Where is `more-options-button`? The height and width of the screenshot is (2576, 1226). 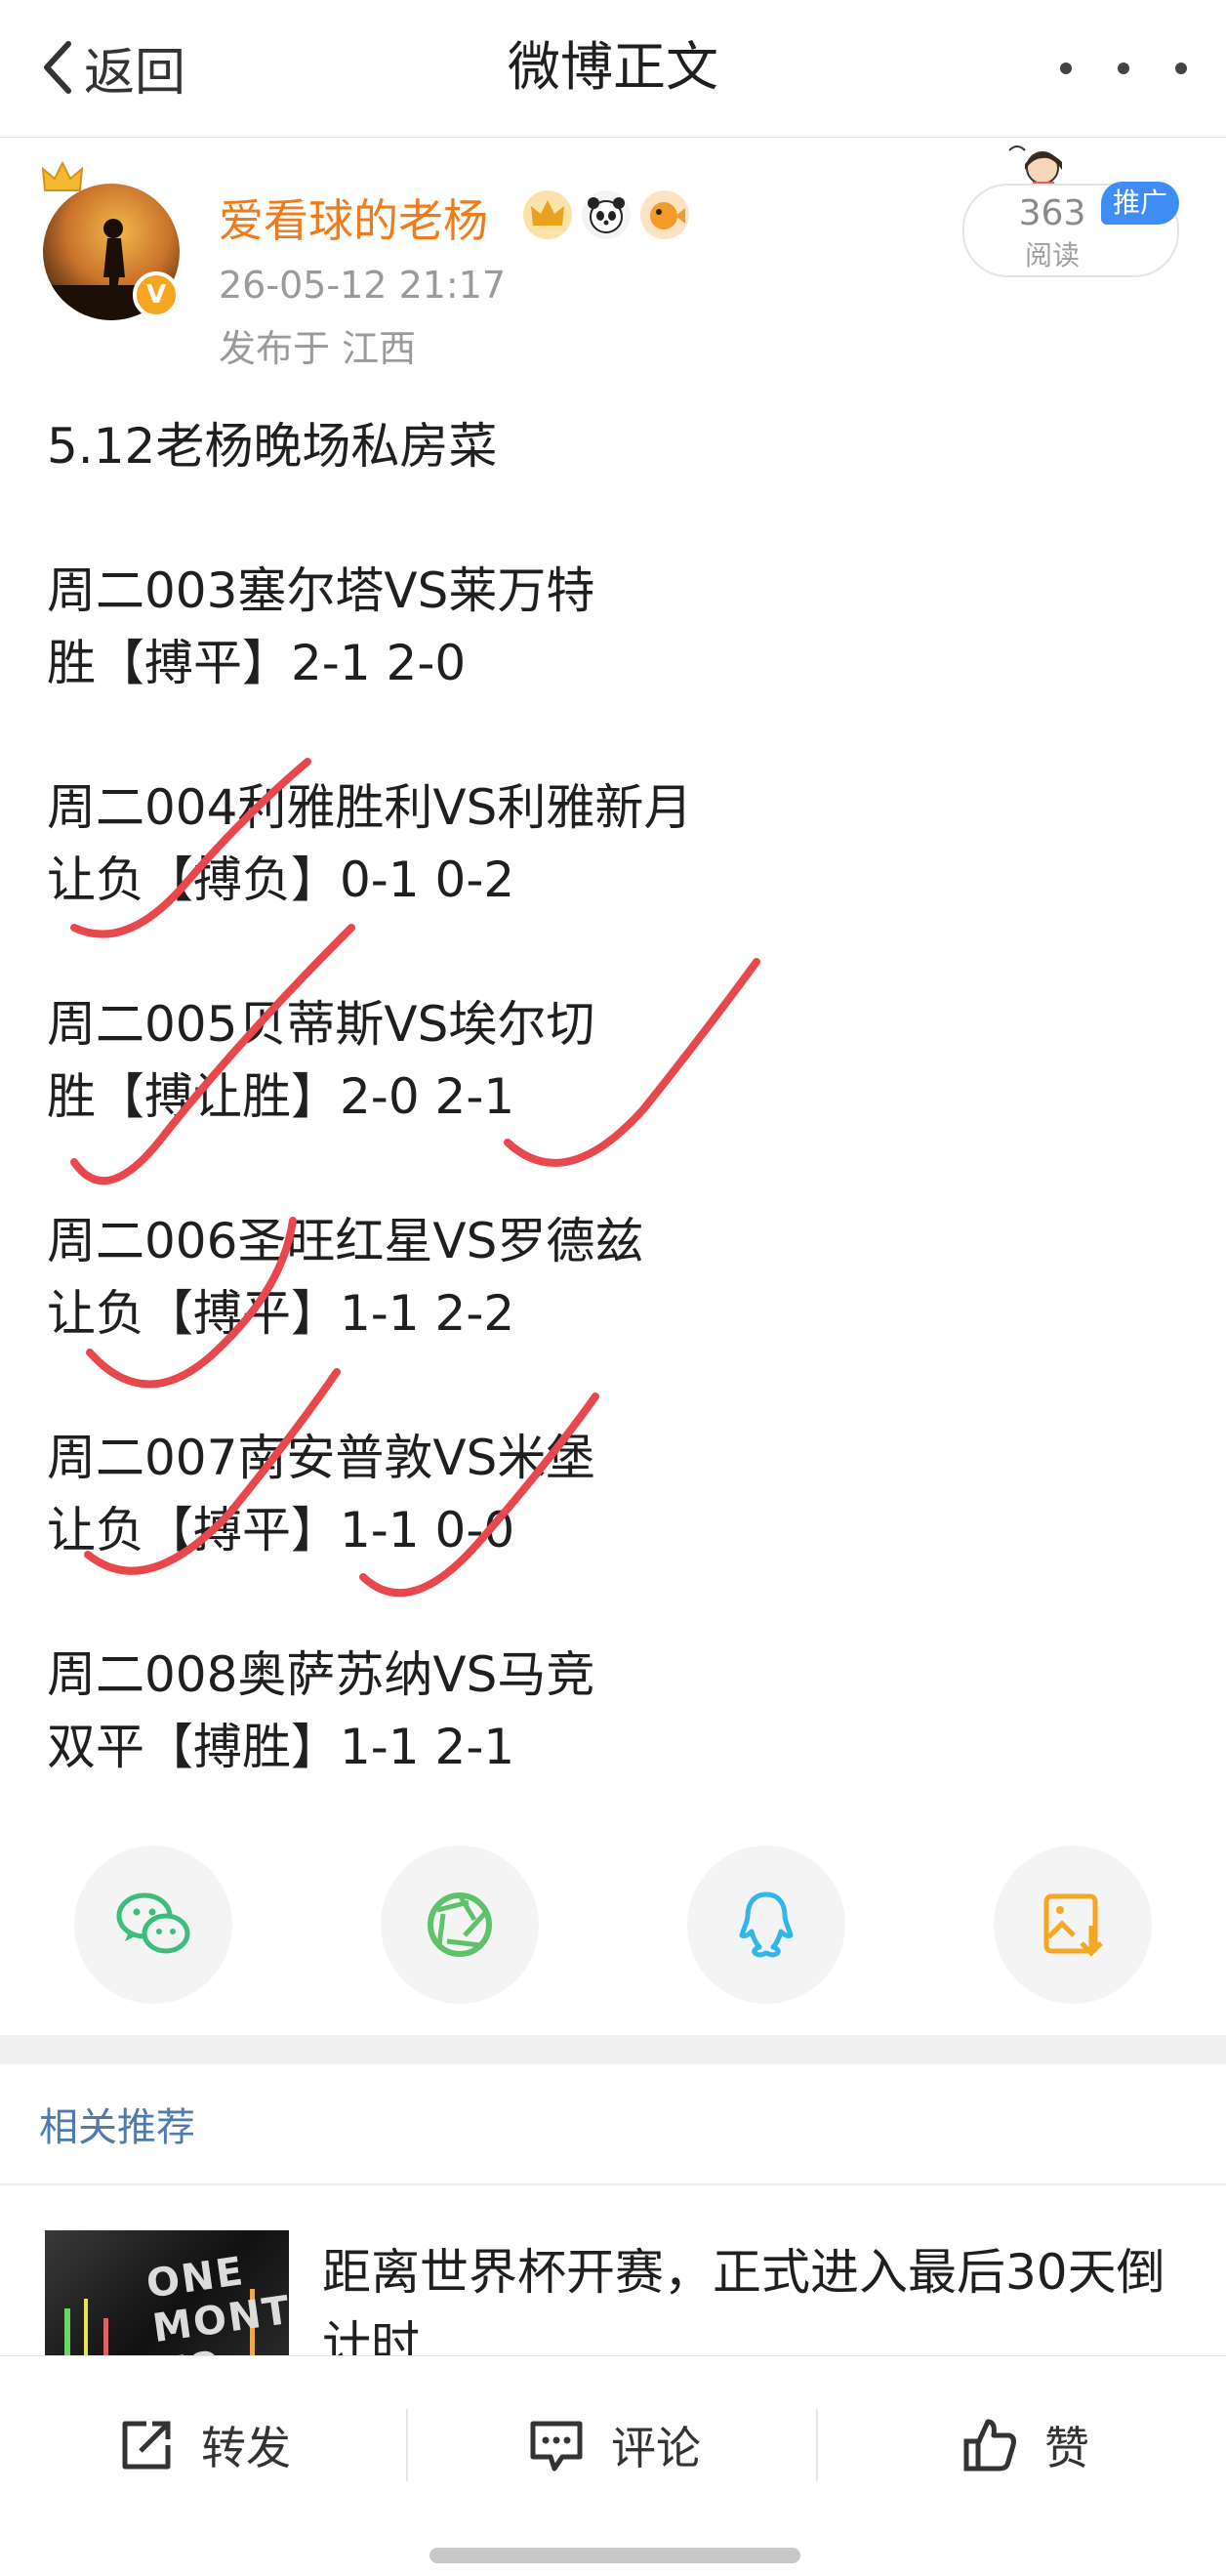 more-options-button is located at coordinates (1123, 68).